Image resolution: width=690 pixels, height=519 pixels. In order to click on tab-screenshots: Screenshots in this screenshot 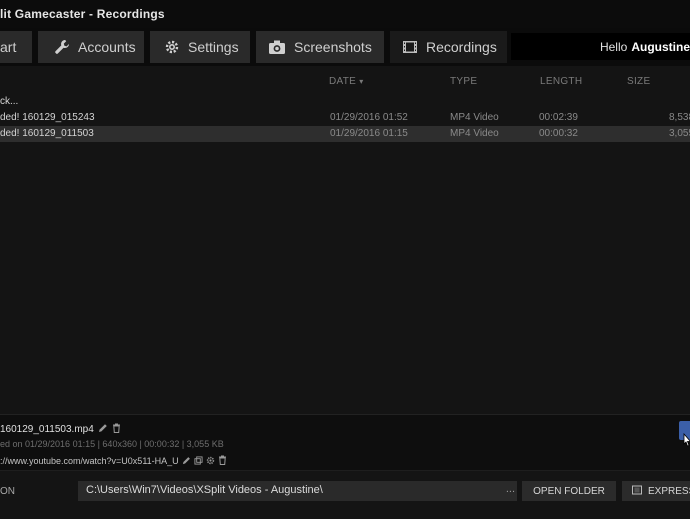, I will do `click(320, 47)`.